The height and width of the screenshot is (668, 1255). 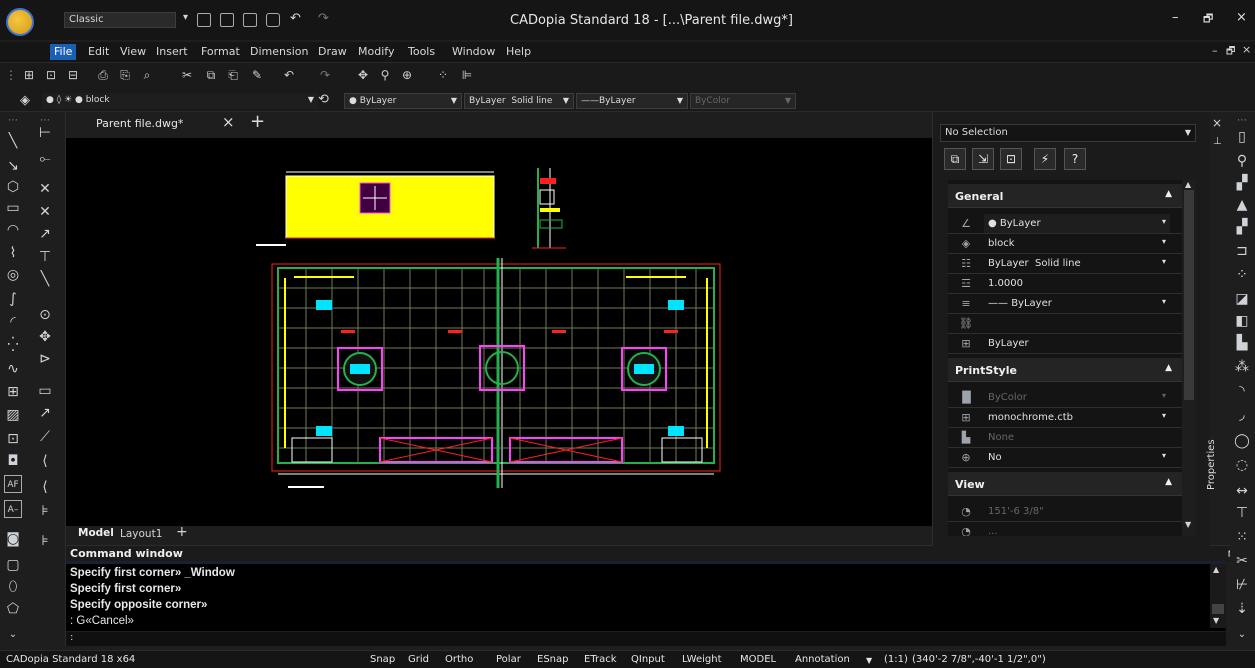 What do you see at coordinates (508, 659) in the screenshot?
I see `status-polar: Polar` at bounding box center [508, 659].